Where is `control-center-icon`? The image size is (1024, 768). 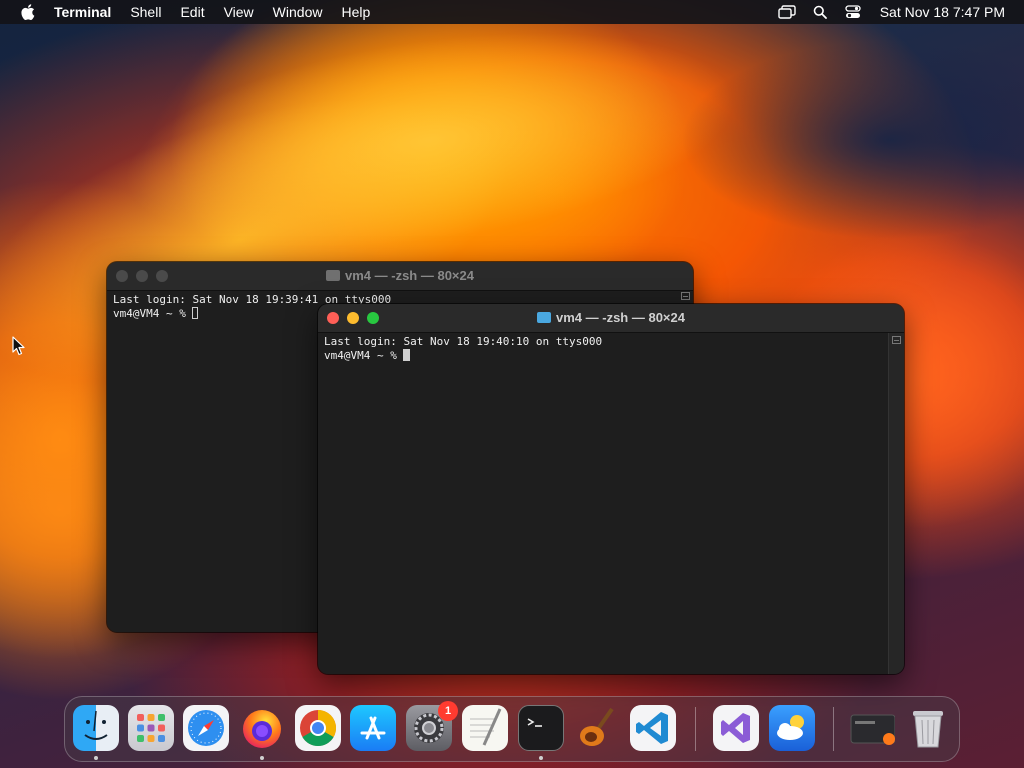 control-center-icon is located at coordinates (853, 12).